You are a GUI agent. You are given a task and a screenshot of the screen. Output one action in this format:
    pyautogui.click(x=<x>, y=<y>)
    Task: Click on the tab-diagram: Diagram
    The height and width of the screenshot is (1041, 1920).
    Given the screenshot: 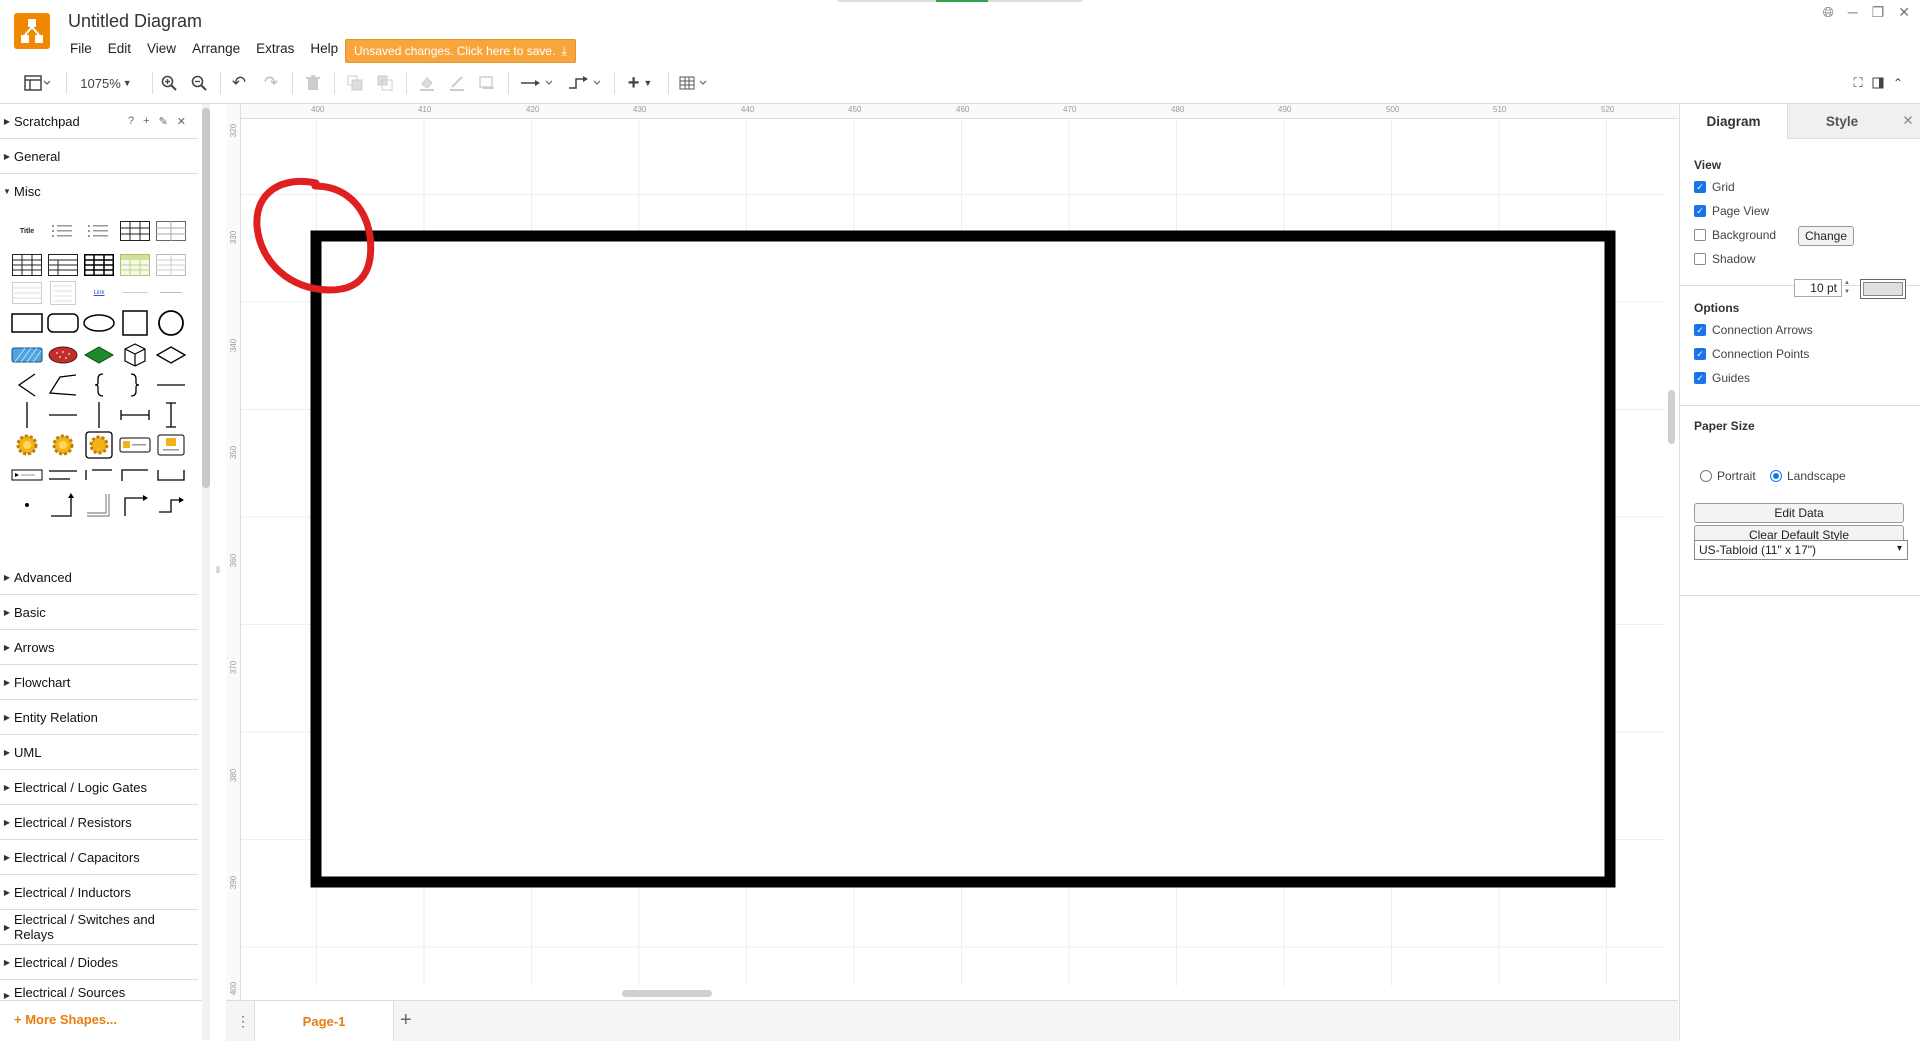 What is the action you would take?
    pyautogui.click(x=1733, y=121)
    